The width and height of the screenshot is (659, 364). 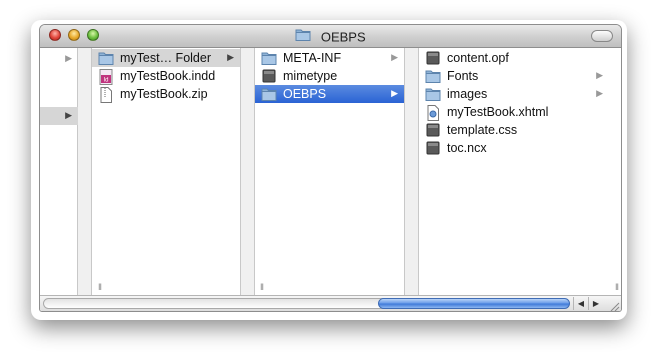 I want to click on title-bar: OEBPS, so click(x=330, y=36).